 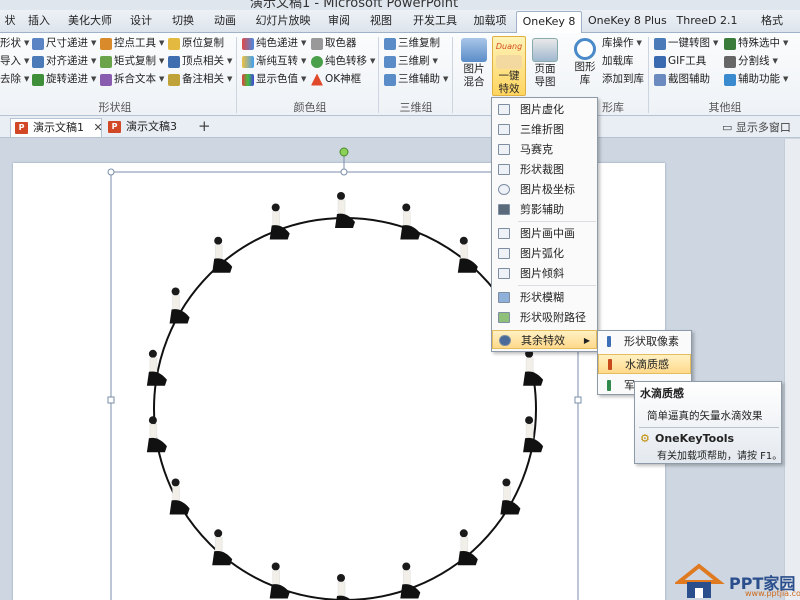 I want to click on tab-transitions: 切换, so click(x=183, y=22).